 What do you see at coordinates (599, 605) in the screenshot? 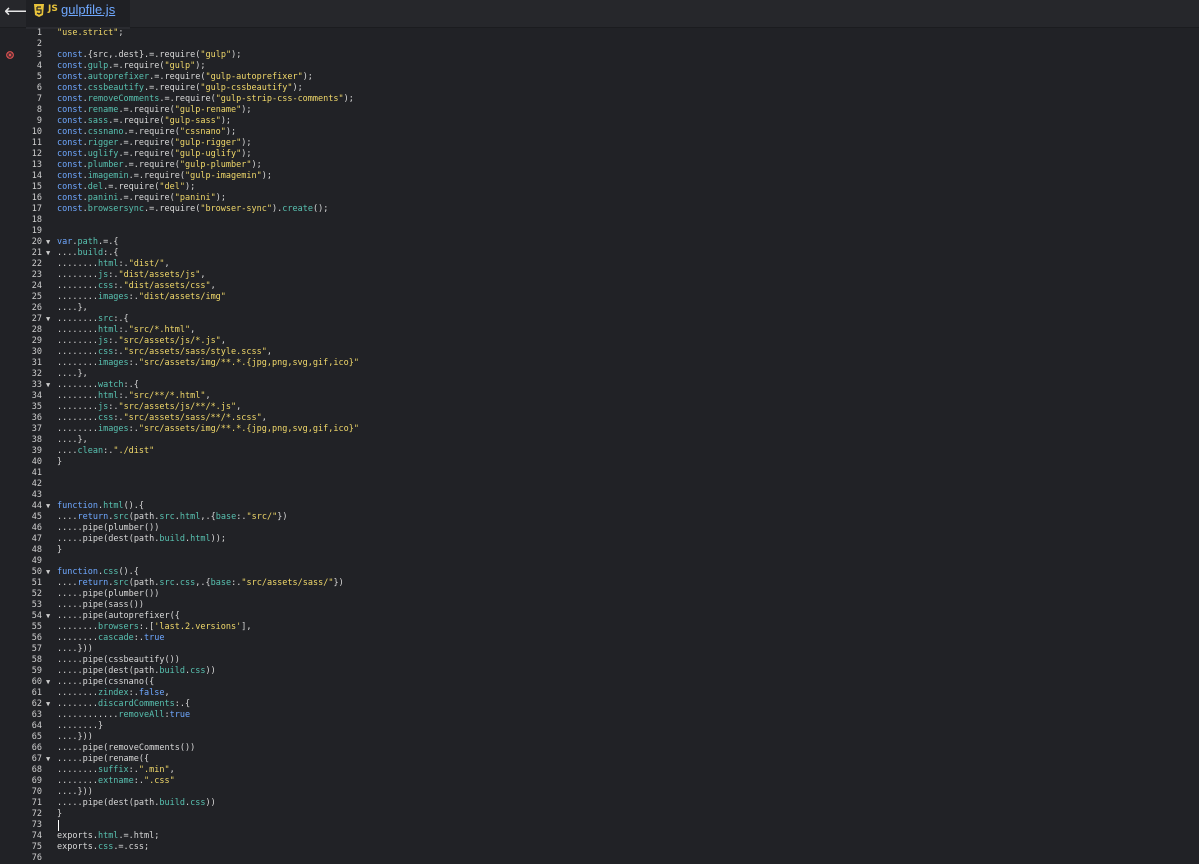
I see `code-line: 53 .....pipe(sass())` at bounding box center [599, 605].